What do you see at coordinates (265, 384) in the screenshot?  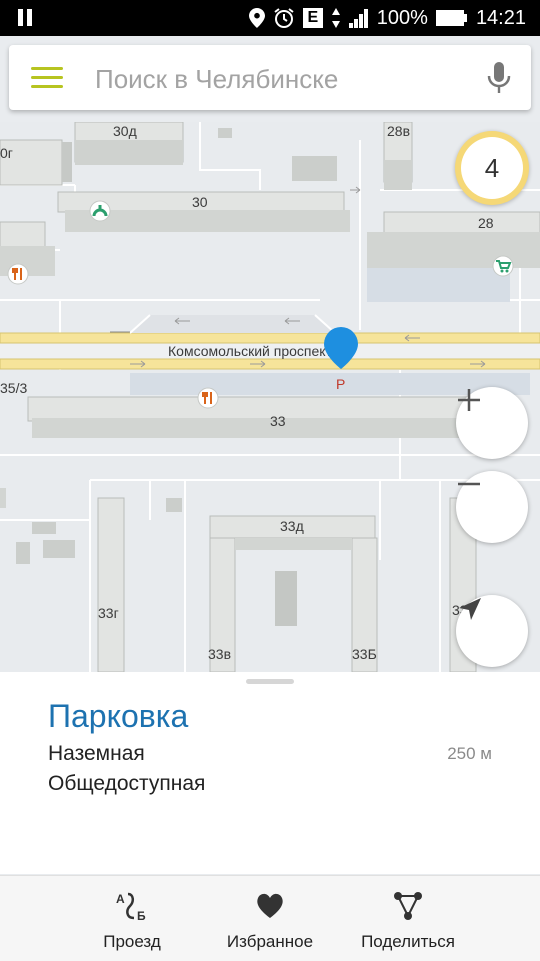 I see `parking-lot` at bounding box center [265, 384].